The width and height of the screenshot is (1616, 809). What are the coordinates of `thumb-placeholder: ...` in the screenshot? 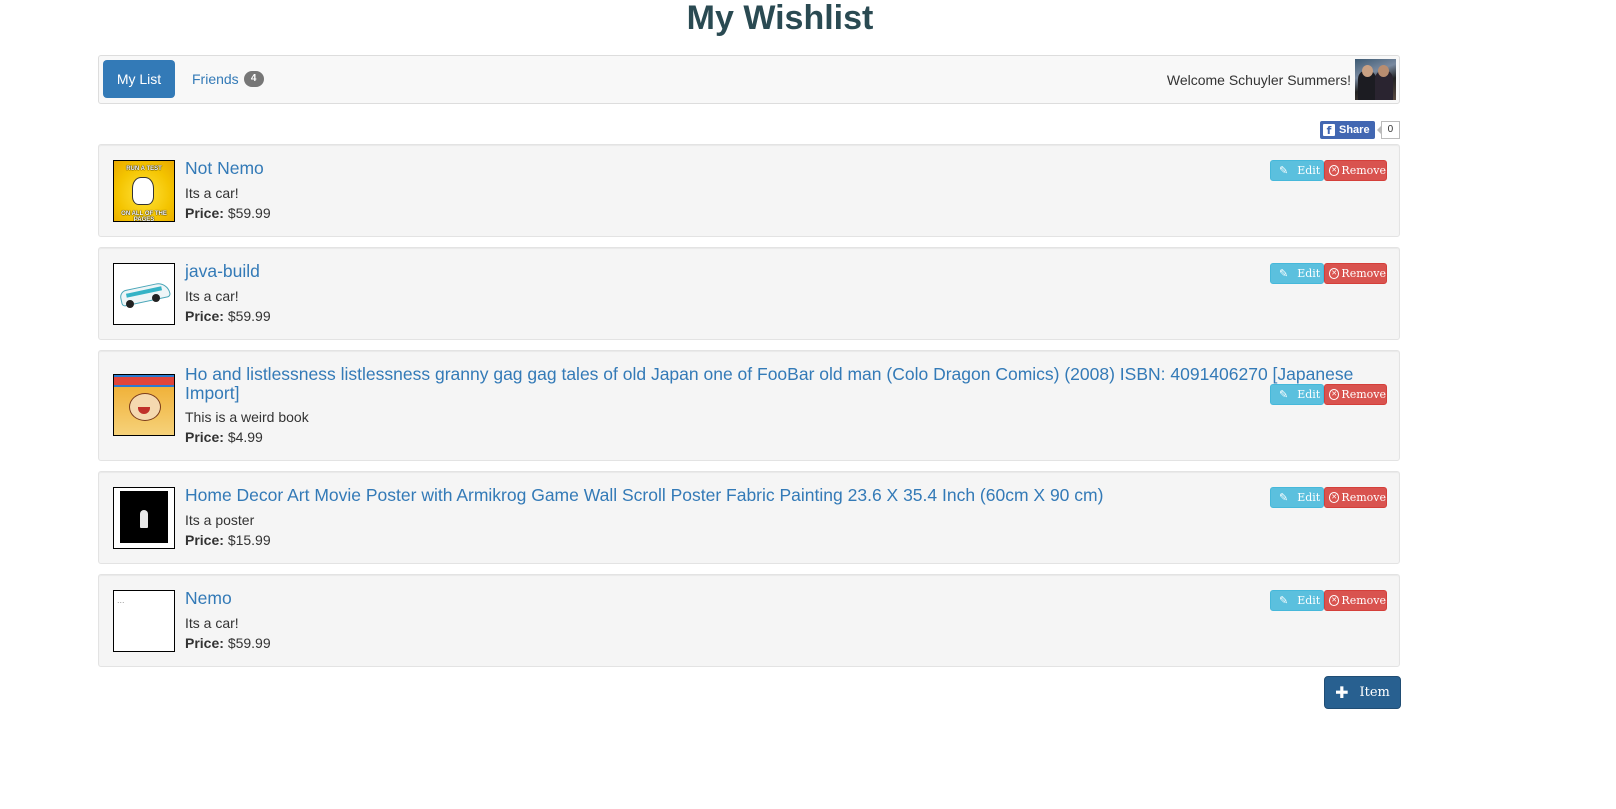 It's located at (121, 600).